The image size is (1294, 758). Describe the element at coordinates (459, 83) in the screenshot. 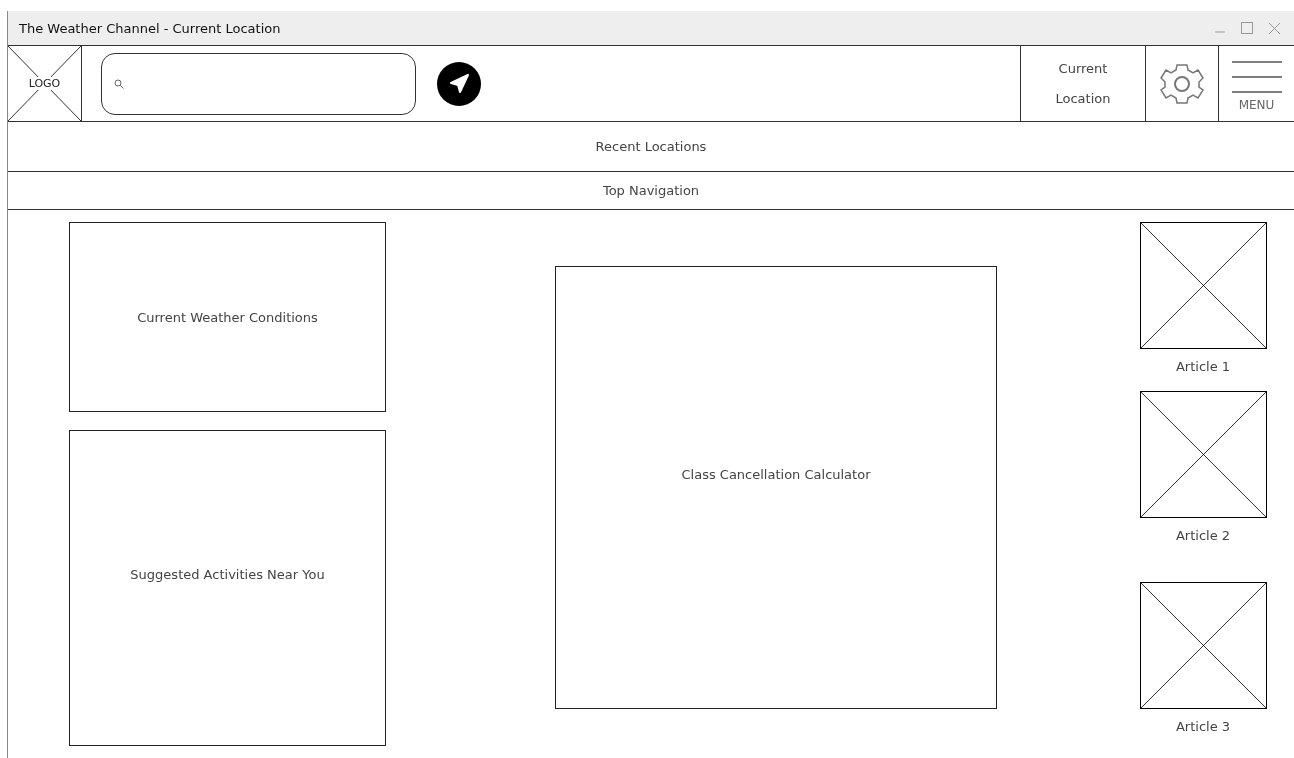

I see `location-arrow-button` at that location.